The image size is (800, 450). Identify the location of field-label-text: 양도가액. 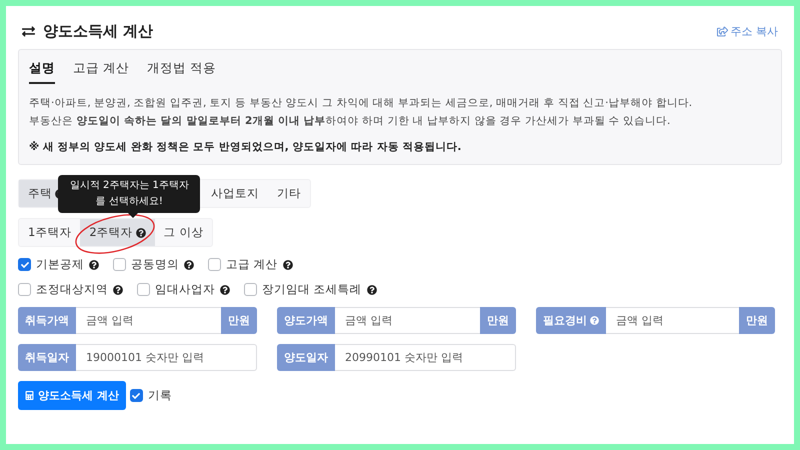
(306, 320).